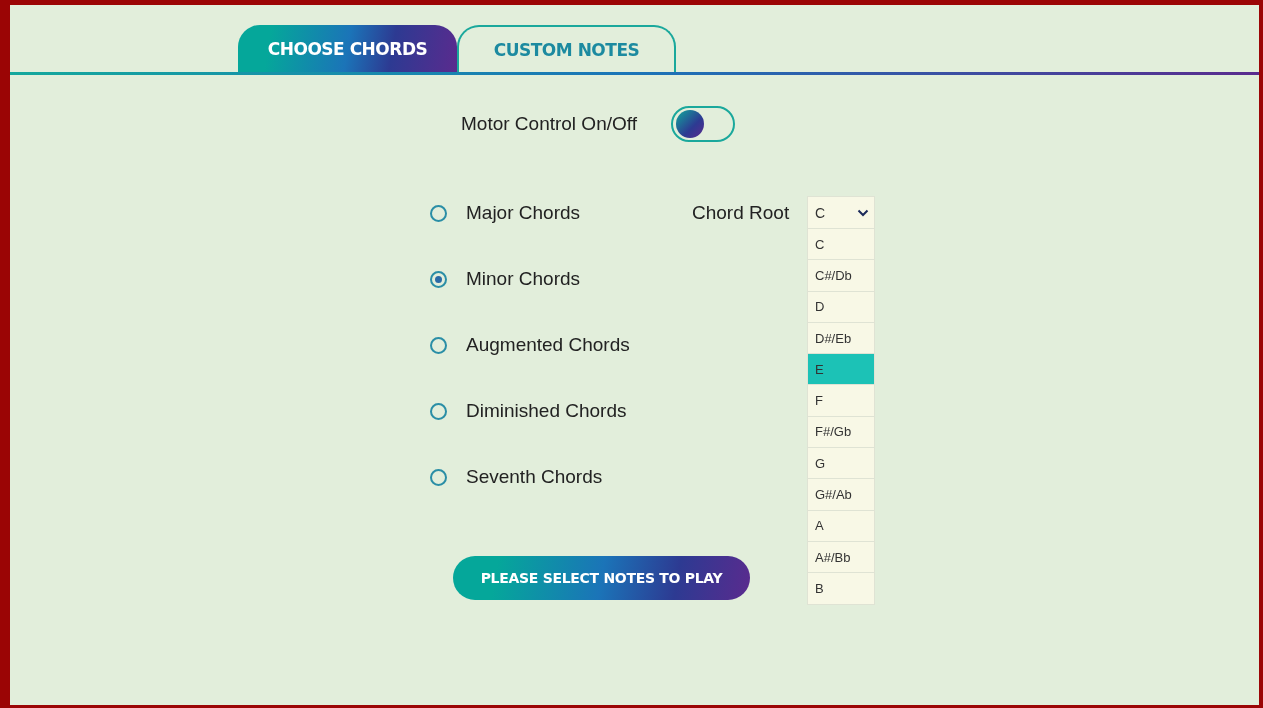 The image size is (1263, 708). I want to click on dropdown-option: B, so click(841, 589).